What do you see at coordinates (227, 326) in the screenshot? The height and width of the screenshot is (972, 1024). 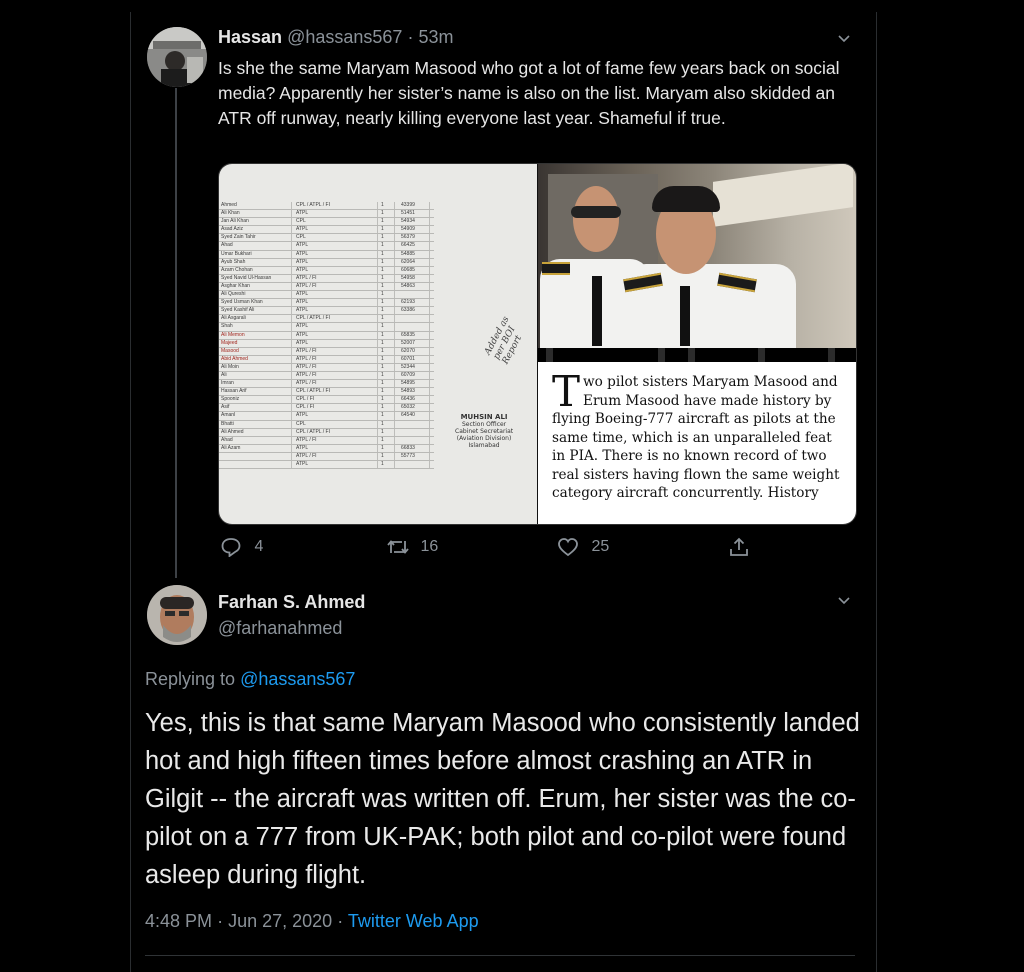 I see `document-cell: Shah` at bounding box center [227, 326].